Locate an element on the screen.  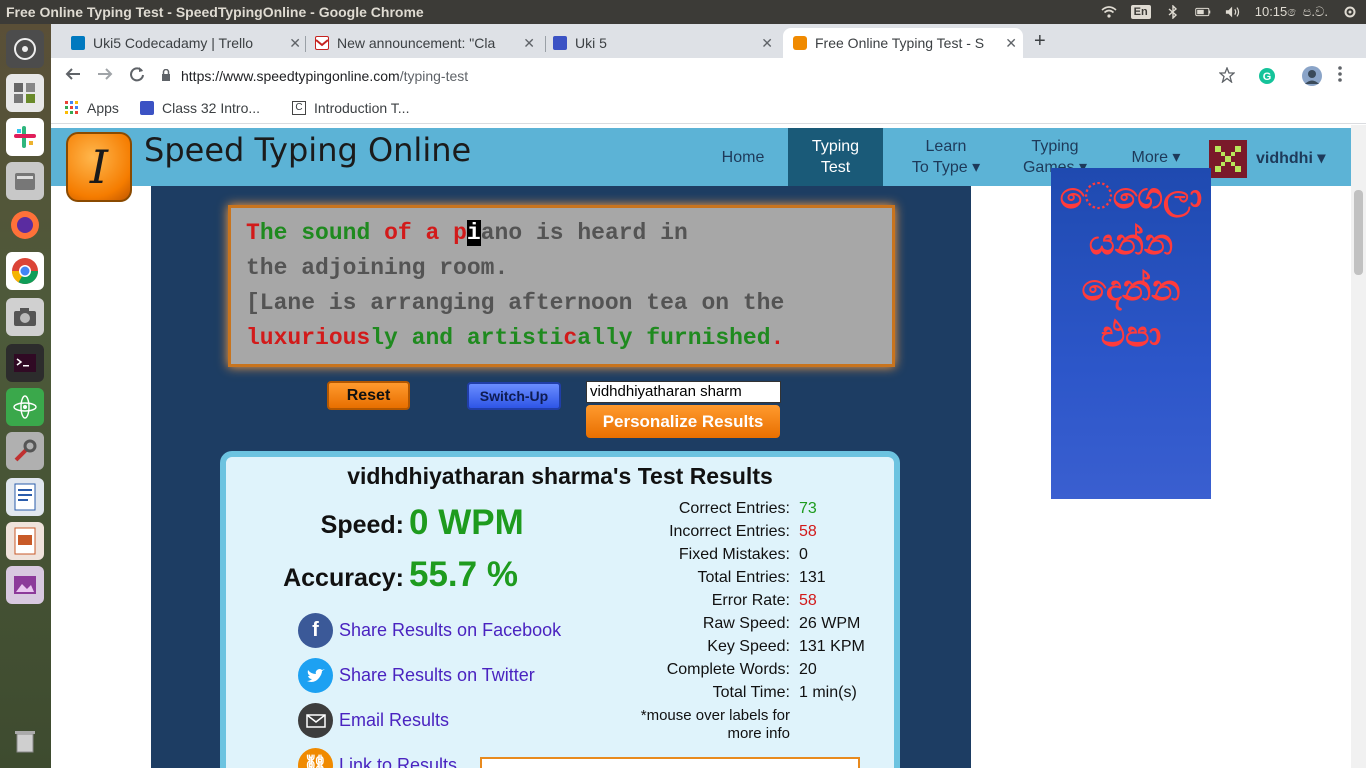
stat-label: Key Speed: is located at coordinates (695, 647).